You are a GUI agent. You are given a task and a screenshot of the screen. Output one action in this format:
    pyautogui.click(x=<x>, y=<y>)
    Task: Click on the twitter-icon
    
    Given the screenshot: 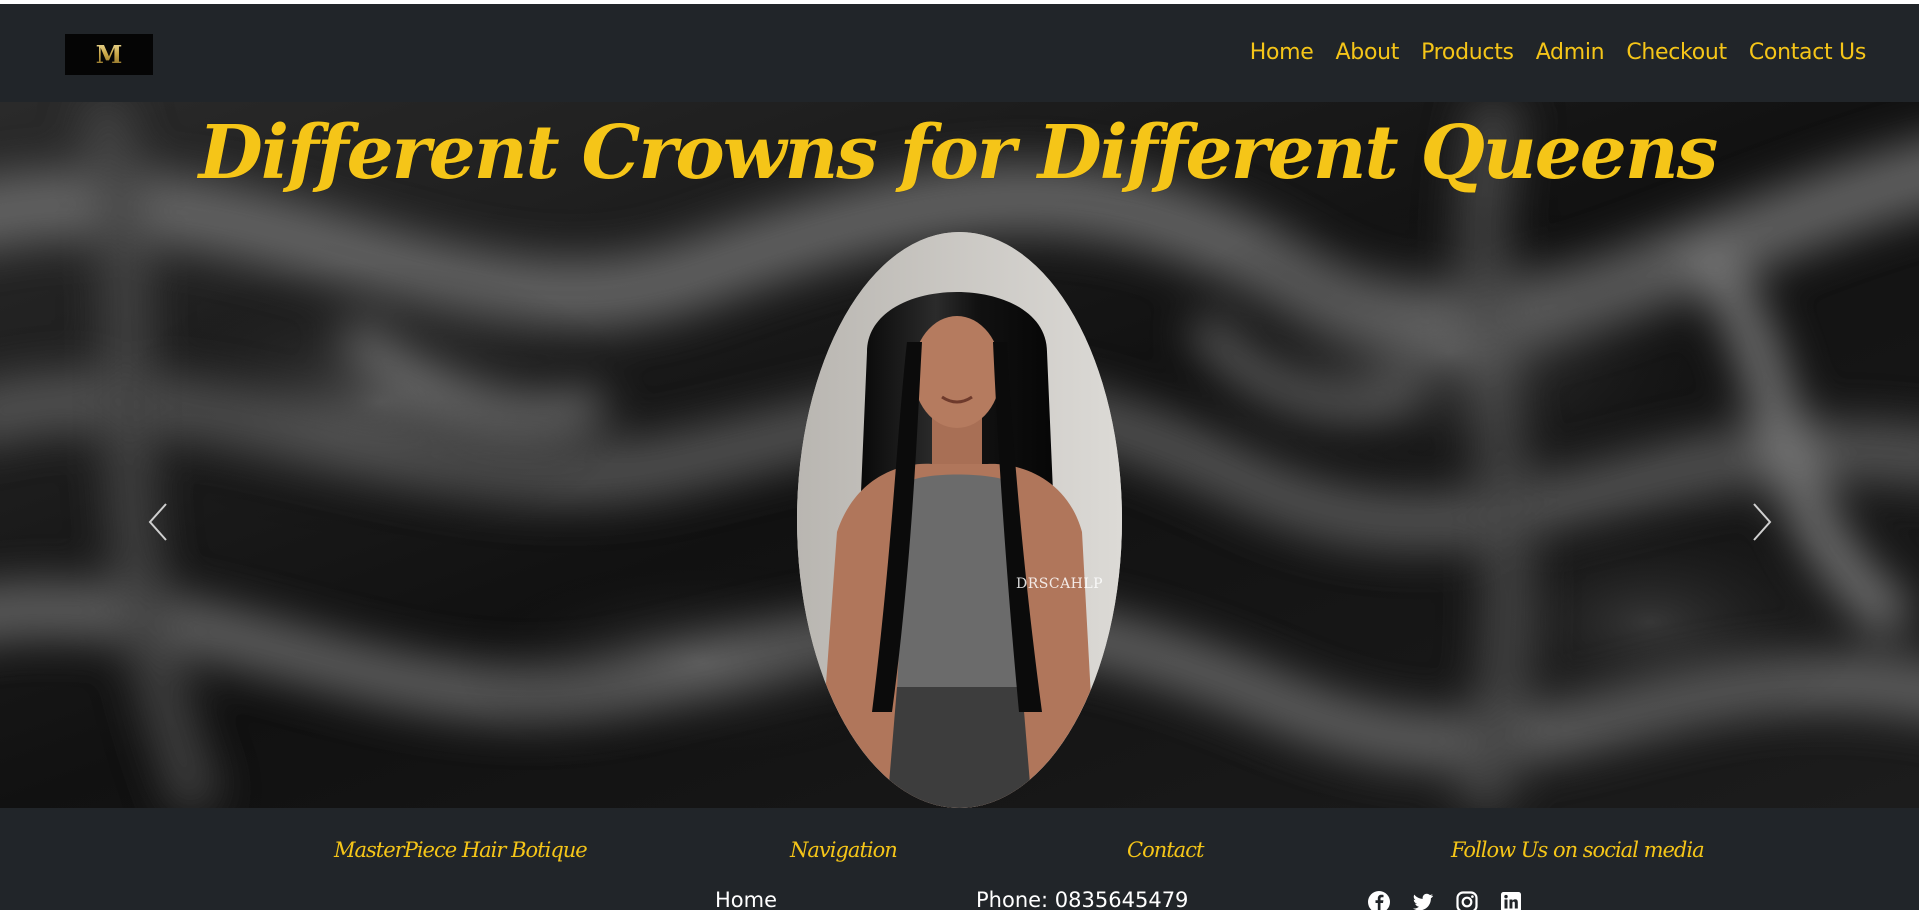 What is the action you would take?
    pyautogui.click(x=1423, y=900)
    